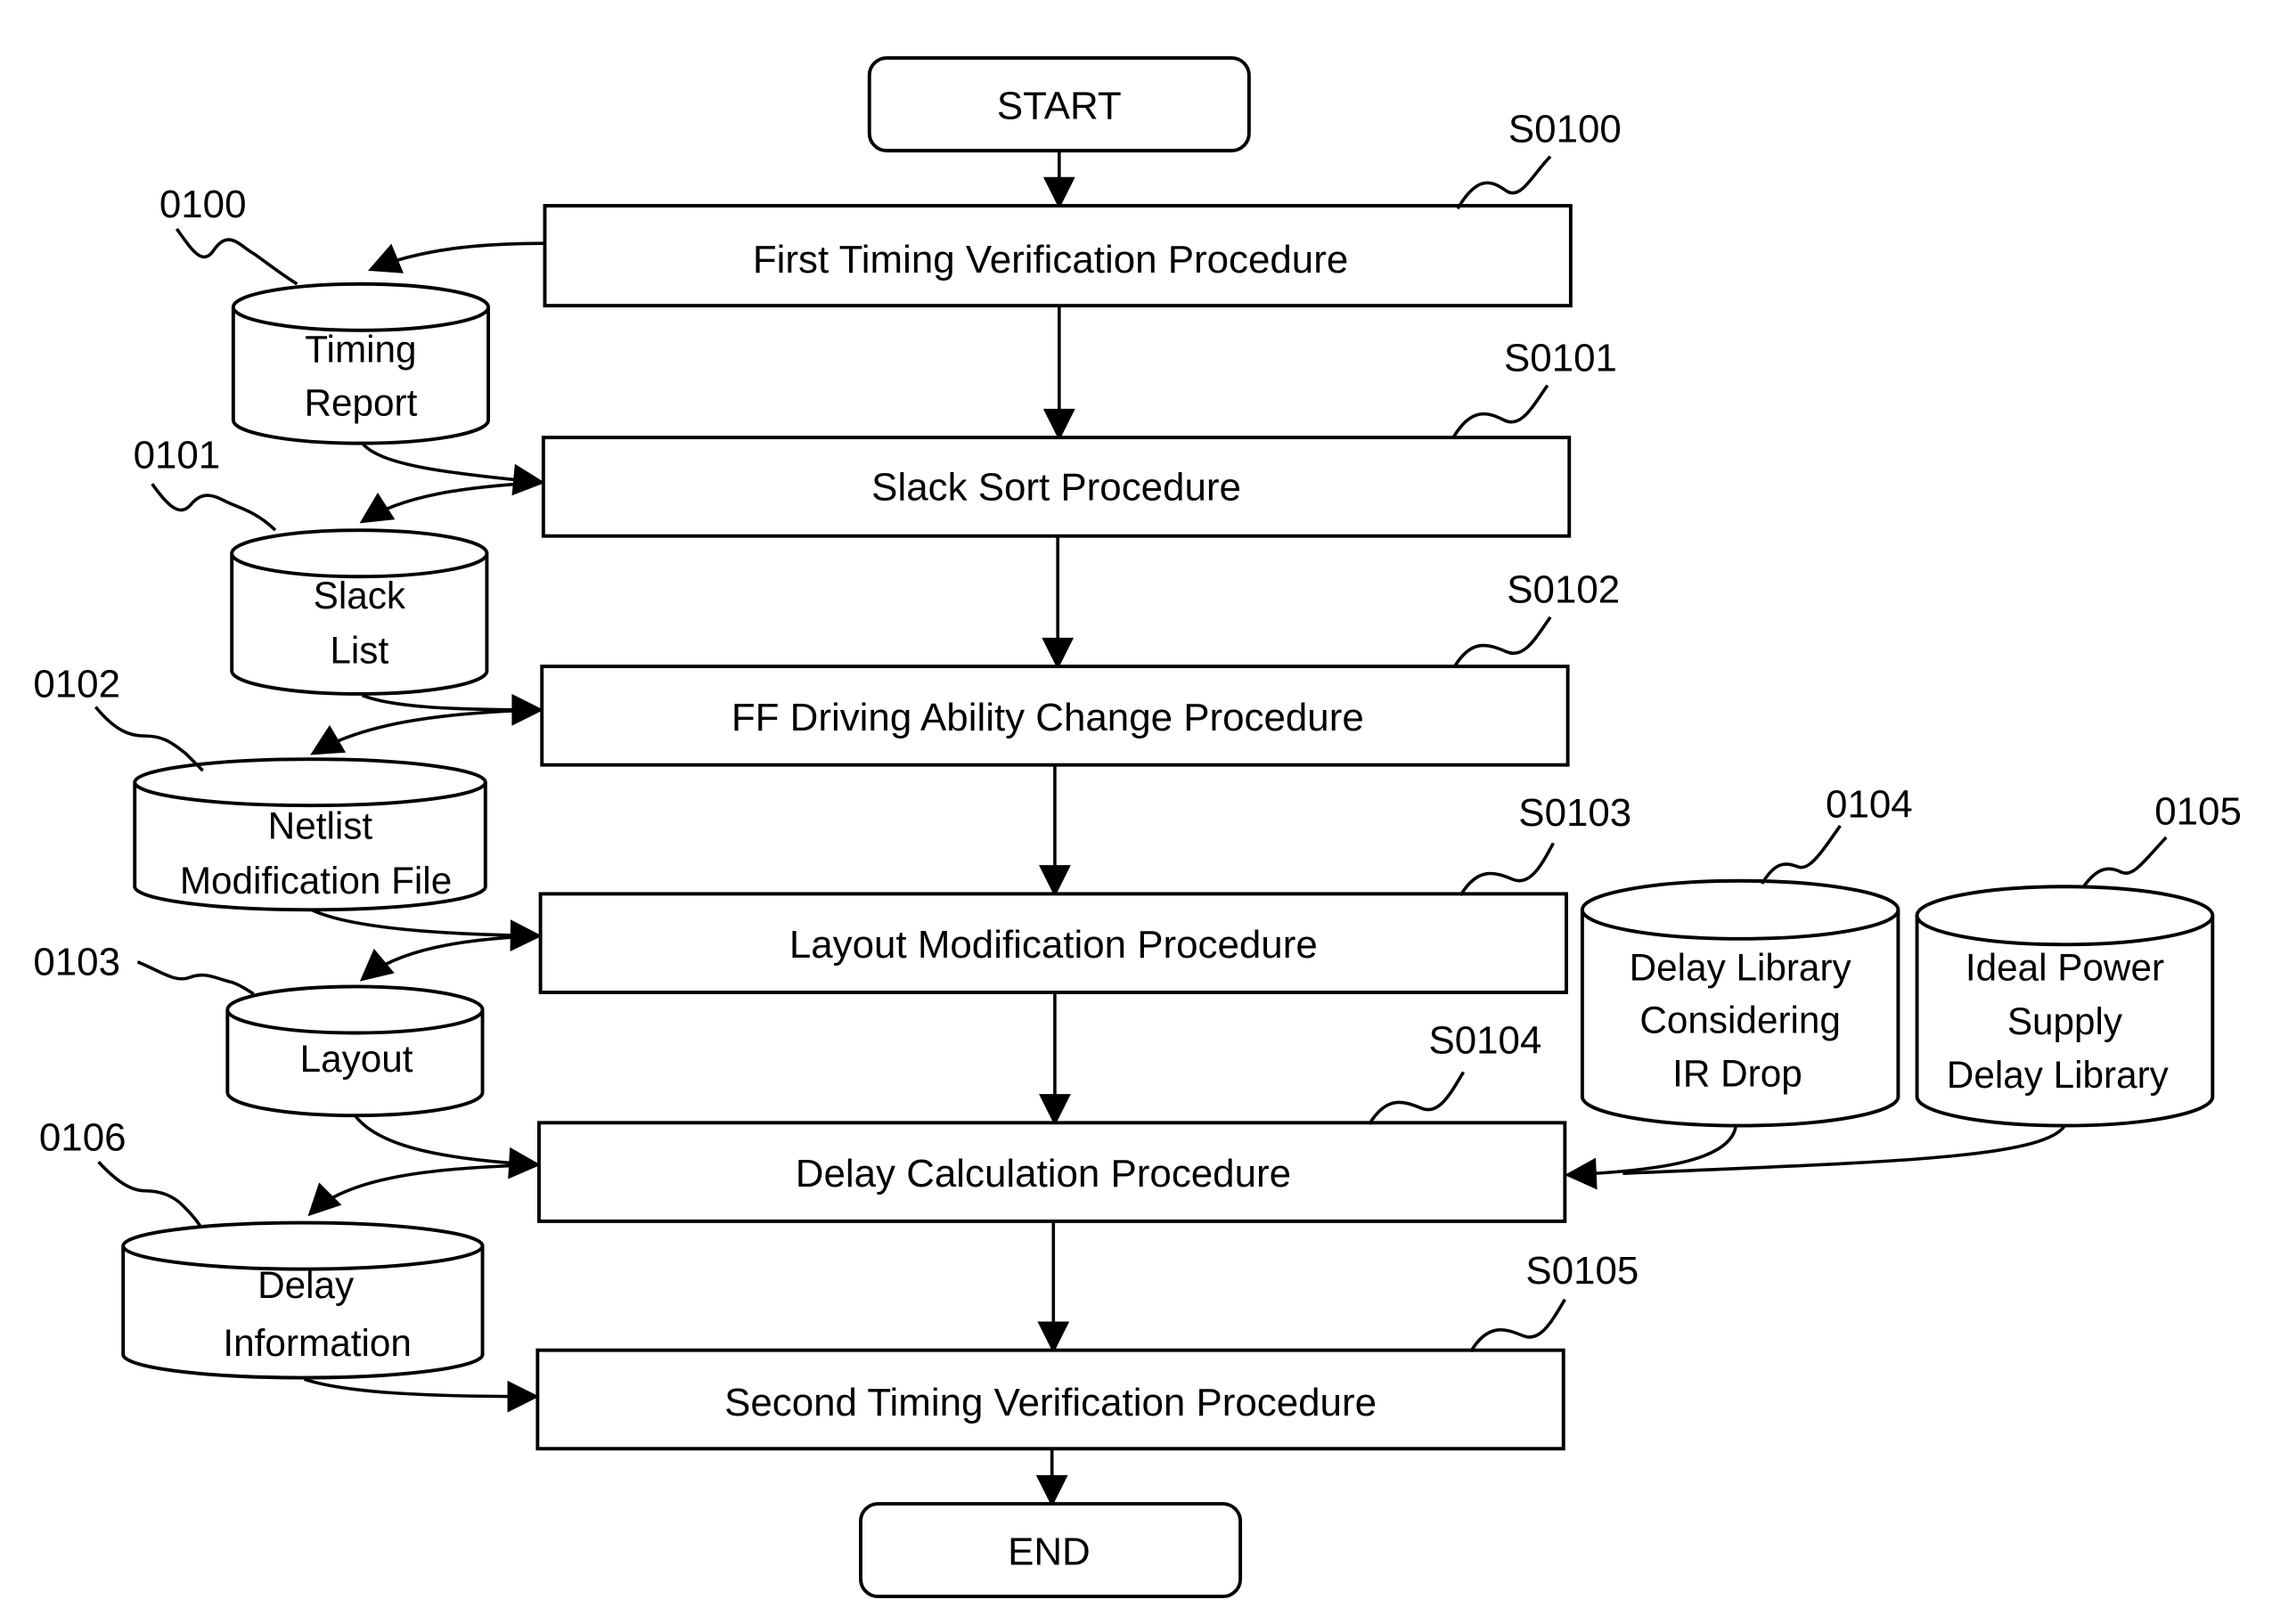 This screenshot has height=1624, width=2272. I want to click on db-line: Supply, so click(2065, 1021).